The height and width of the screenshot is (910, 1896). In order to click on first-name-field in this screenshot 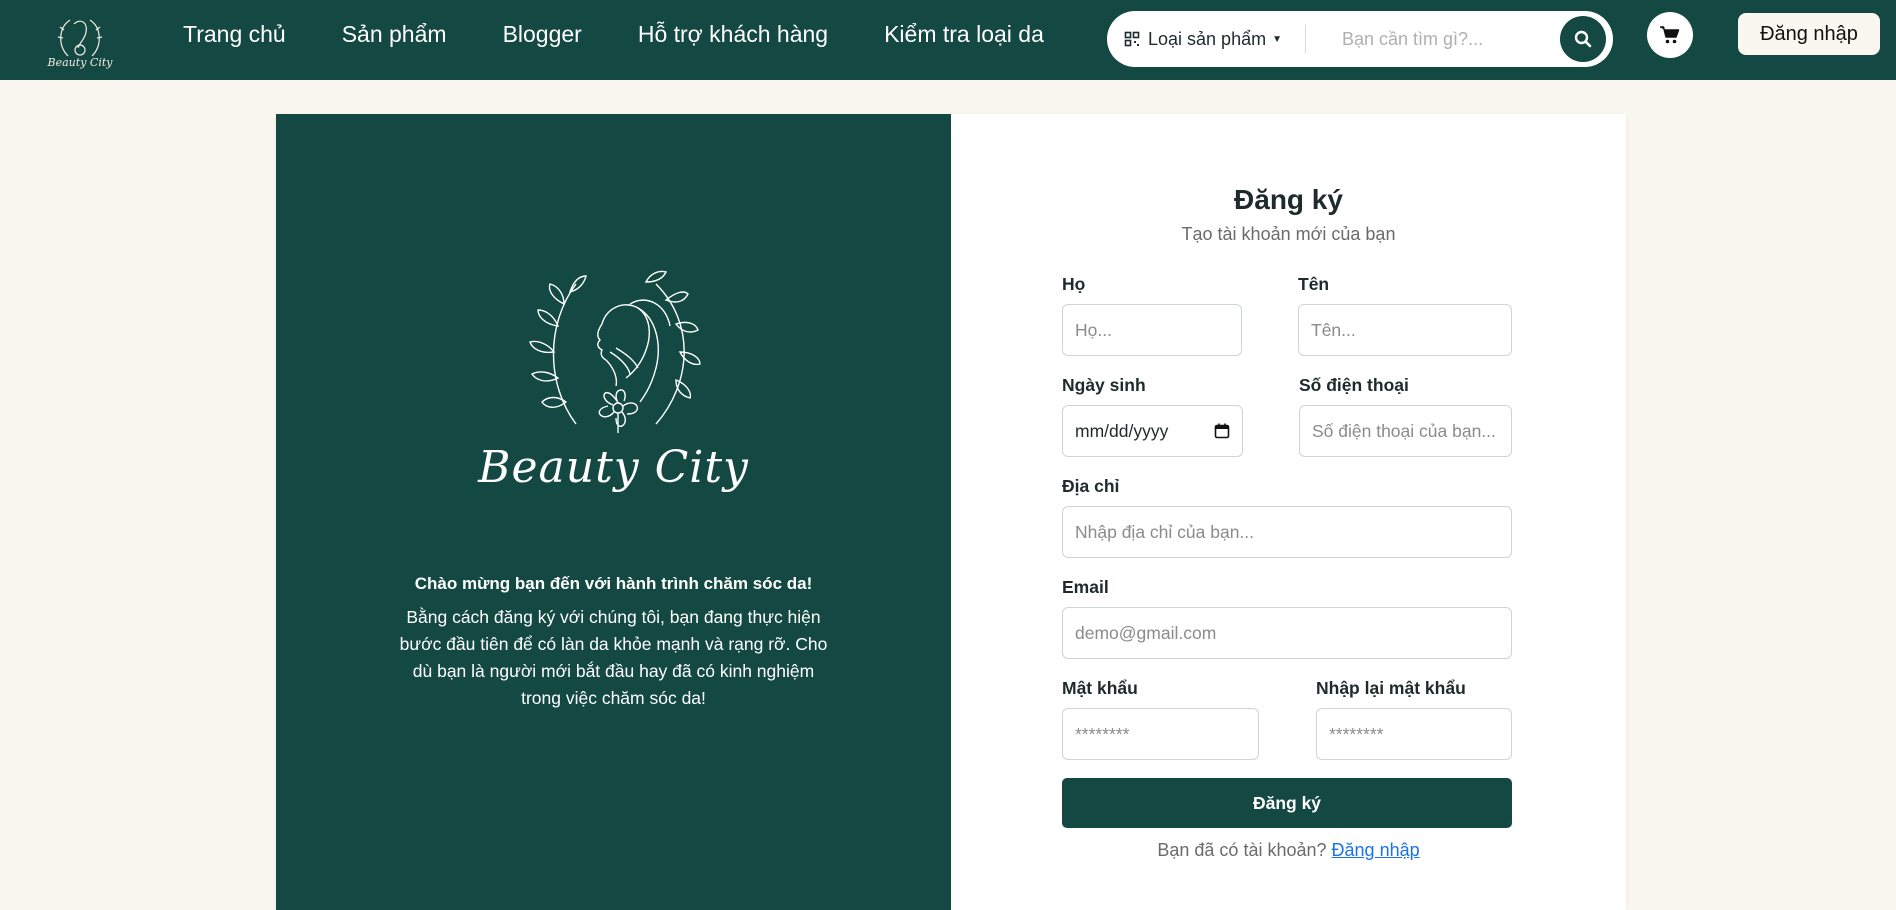, I will do `click(1405, 330)`.